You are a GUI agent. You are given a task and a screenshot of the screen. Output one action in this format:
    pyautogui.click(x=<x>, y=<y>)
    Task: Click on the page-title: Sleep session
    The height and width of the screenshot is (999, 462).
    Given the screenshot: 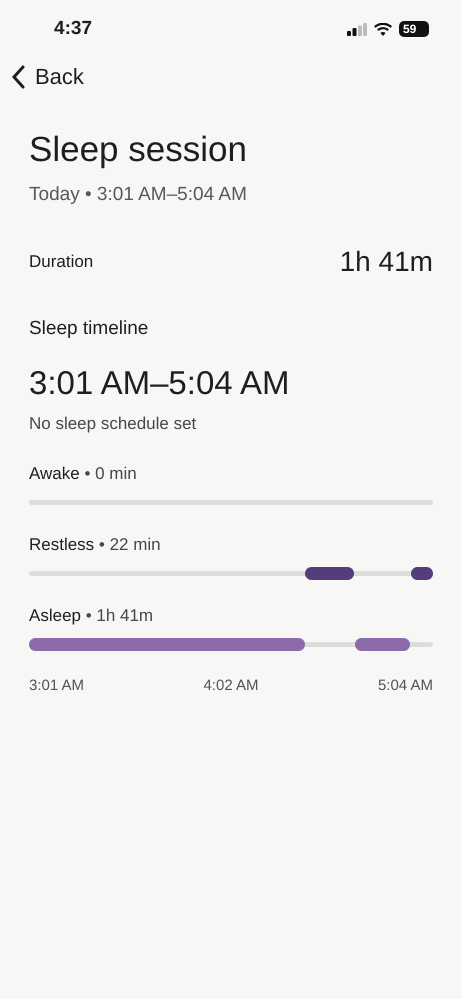 What is the action you would take?
    pyautogui.click(x=138, y=150)
    